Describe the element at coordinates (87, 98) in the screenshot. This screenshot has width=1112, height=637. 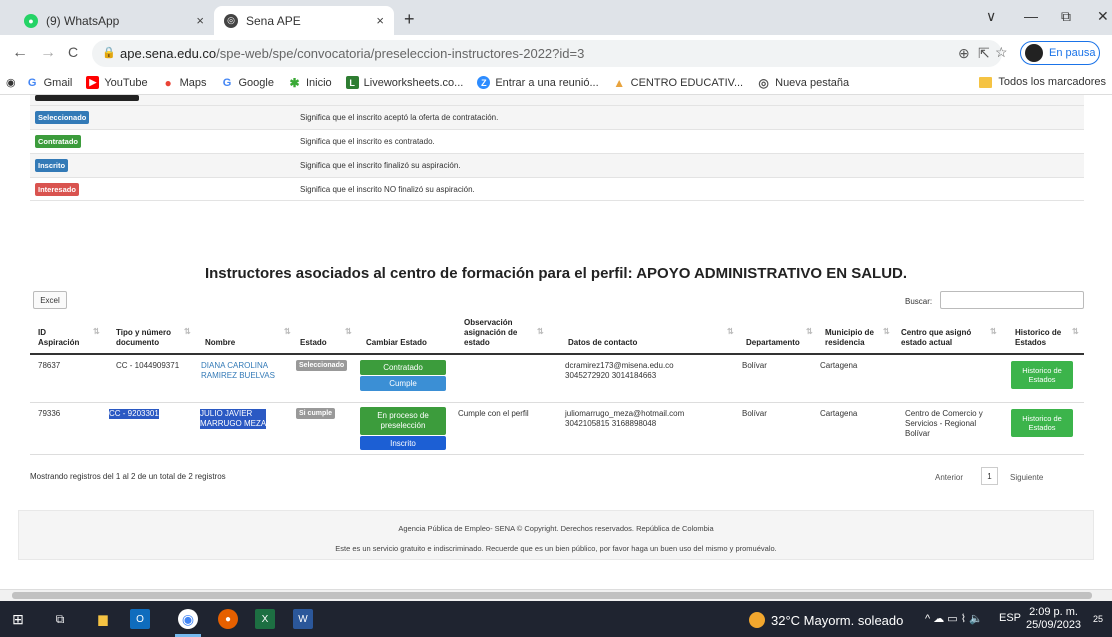
I see `legend-badge-partial` at that location.